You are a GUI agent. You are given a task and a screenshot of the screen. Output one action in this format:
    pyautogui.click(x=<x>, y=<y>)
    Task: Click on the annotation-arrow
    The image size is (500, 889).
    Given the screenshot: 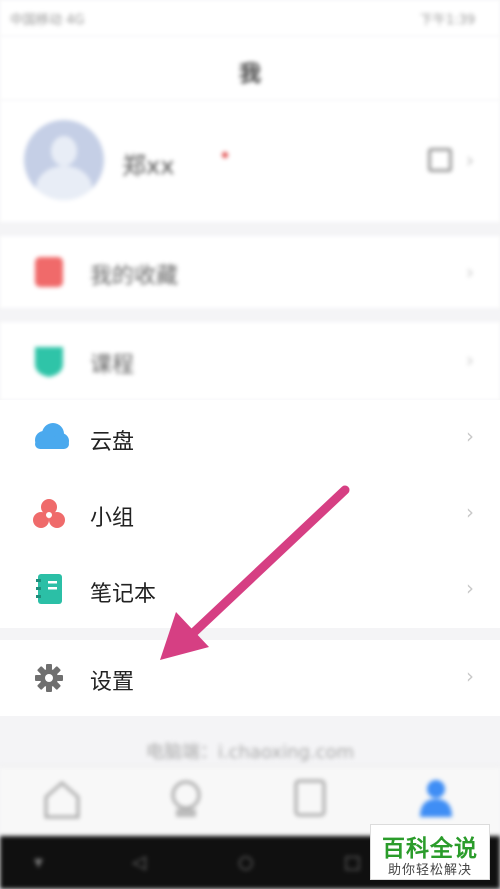 What is the action you would take?
    pyautogui.click(x=255, y=572)
    